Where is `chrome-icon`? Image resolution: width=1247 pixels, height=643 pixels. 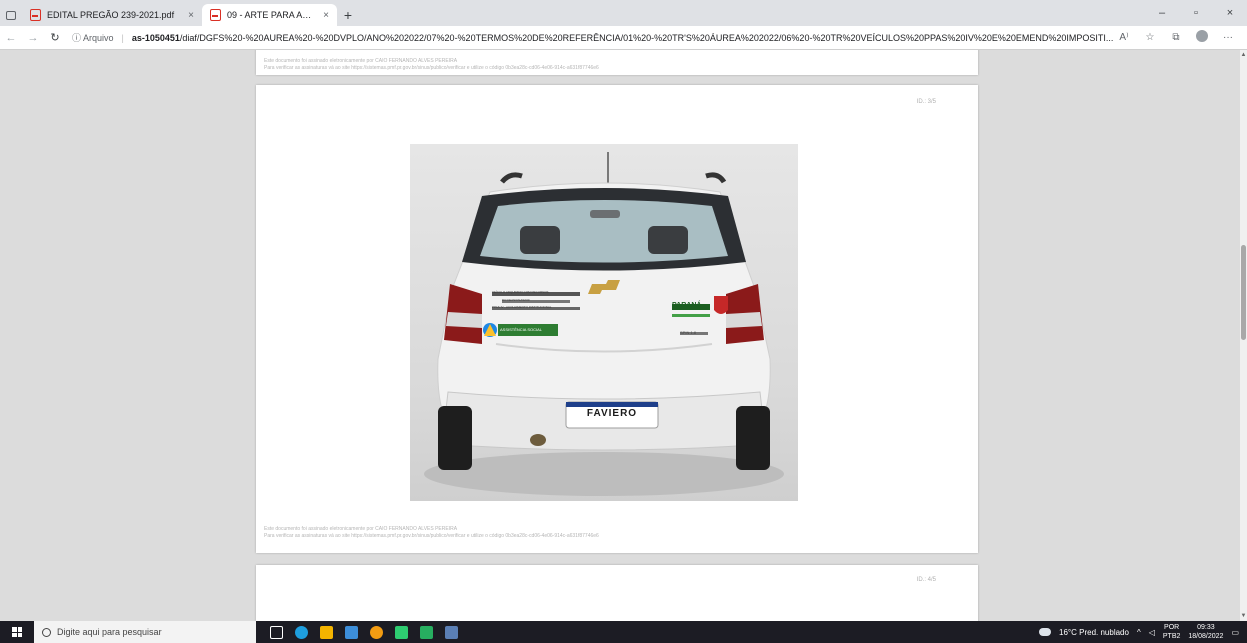 chrome-icon is located at coordinates (376, 632).